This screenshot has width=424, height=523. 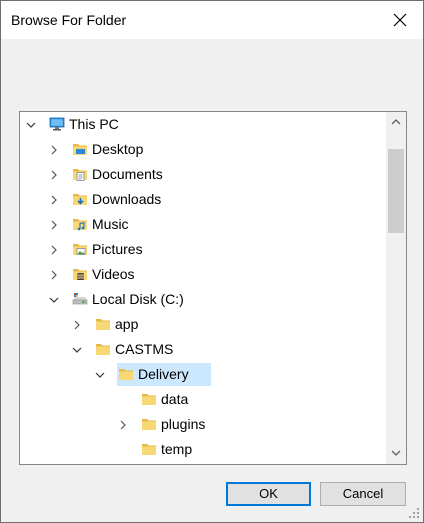 I want to click on tree-item-castms: CASTMS, so click(x=203, y=349).